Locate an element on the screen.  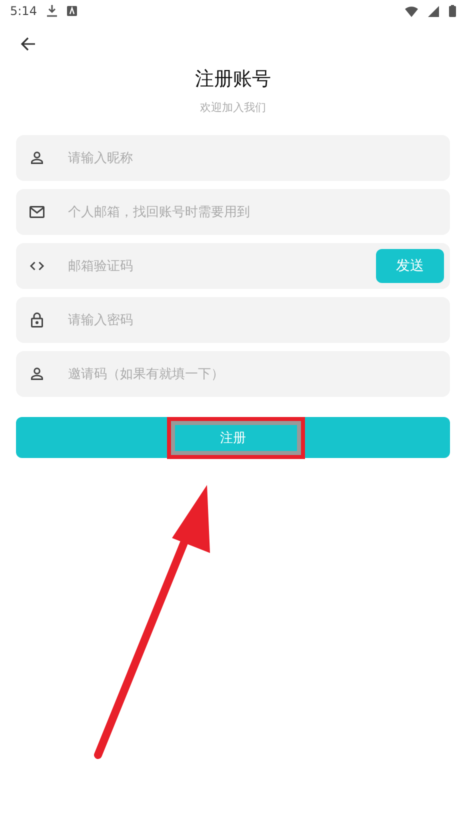
signal-icon is located at coordinates (433, 11).